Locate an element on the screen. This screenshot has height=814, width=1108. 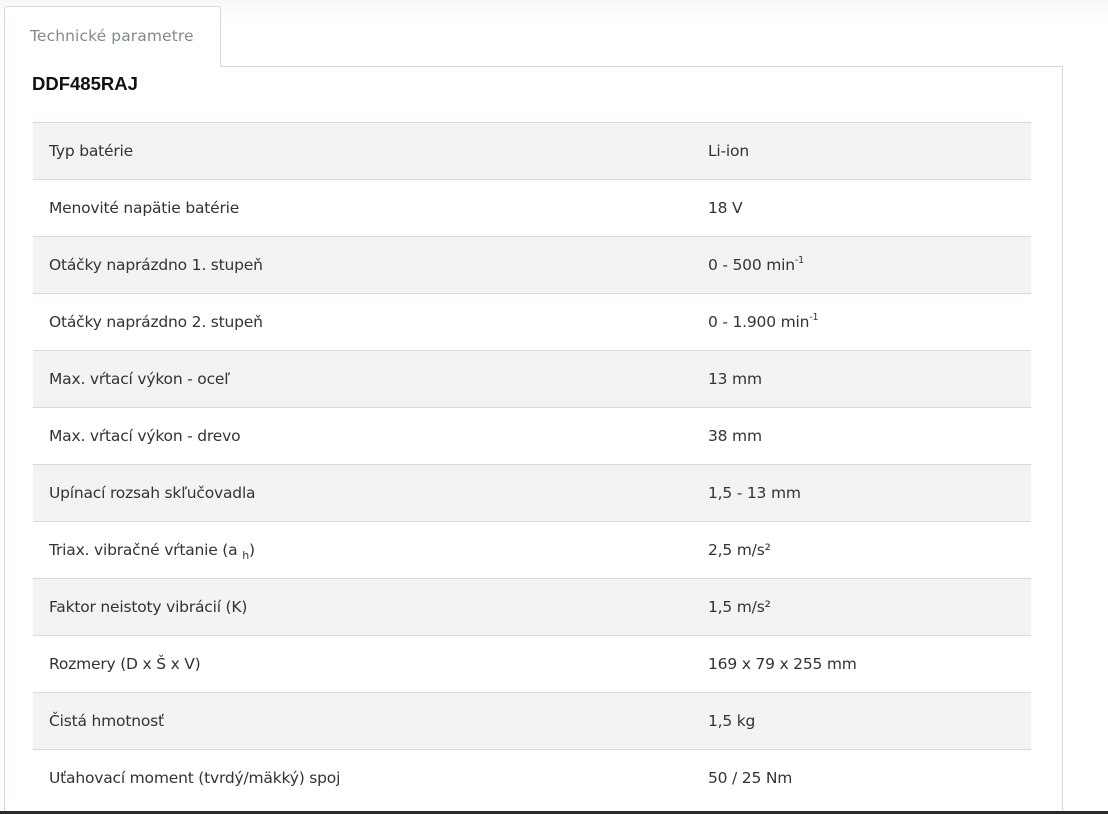
table-row: Menovité napätie batérie 18 V is located at coordinates (532, 208).